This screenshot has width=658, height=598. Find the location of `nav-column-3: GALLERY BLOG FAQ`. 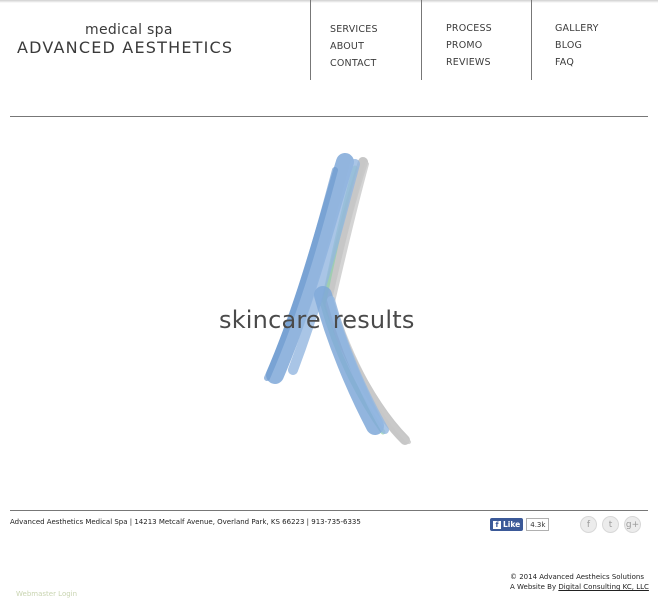

nav-column-3: GALLERY BLOG FAQ is located at coordinates (577, 45).